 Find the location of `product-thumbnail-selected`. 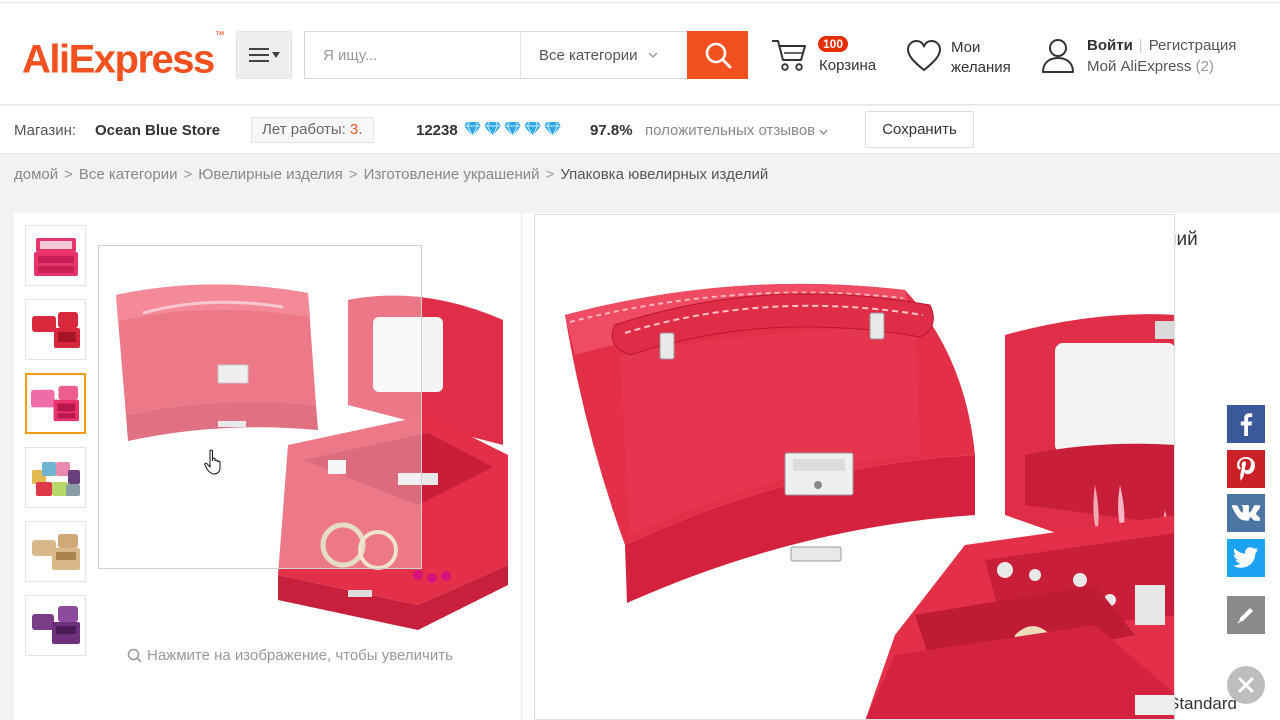

product-thumbnail-selected is located at coordinates (55, 403).